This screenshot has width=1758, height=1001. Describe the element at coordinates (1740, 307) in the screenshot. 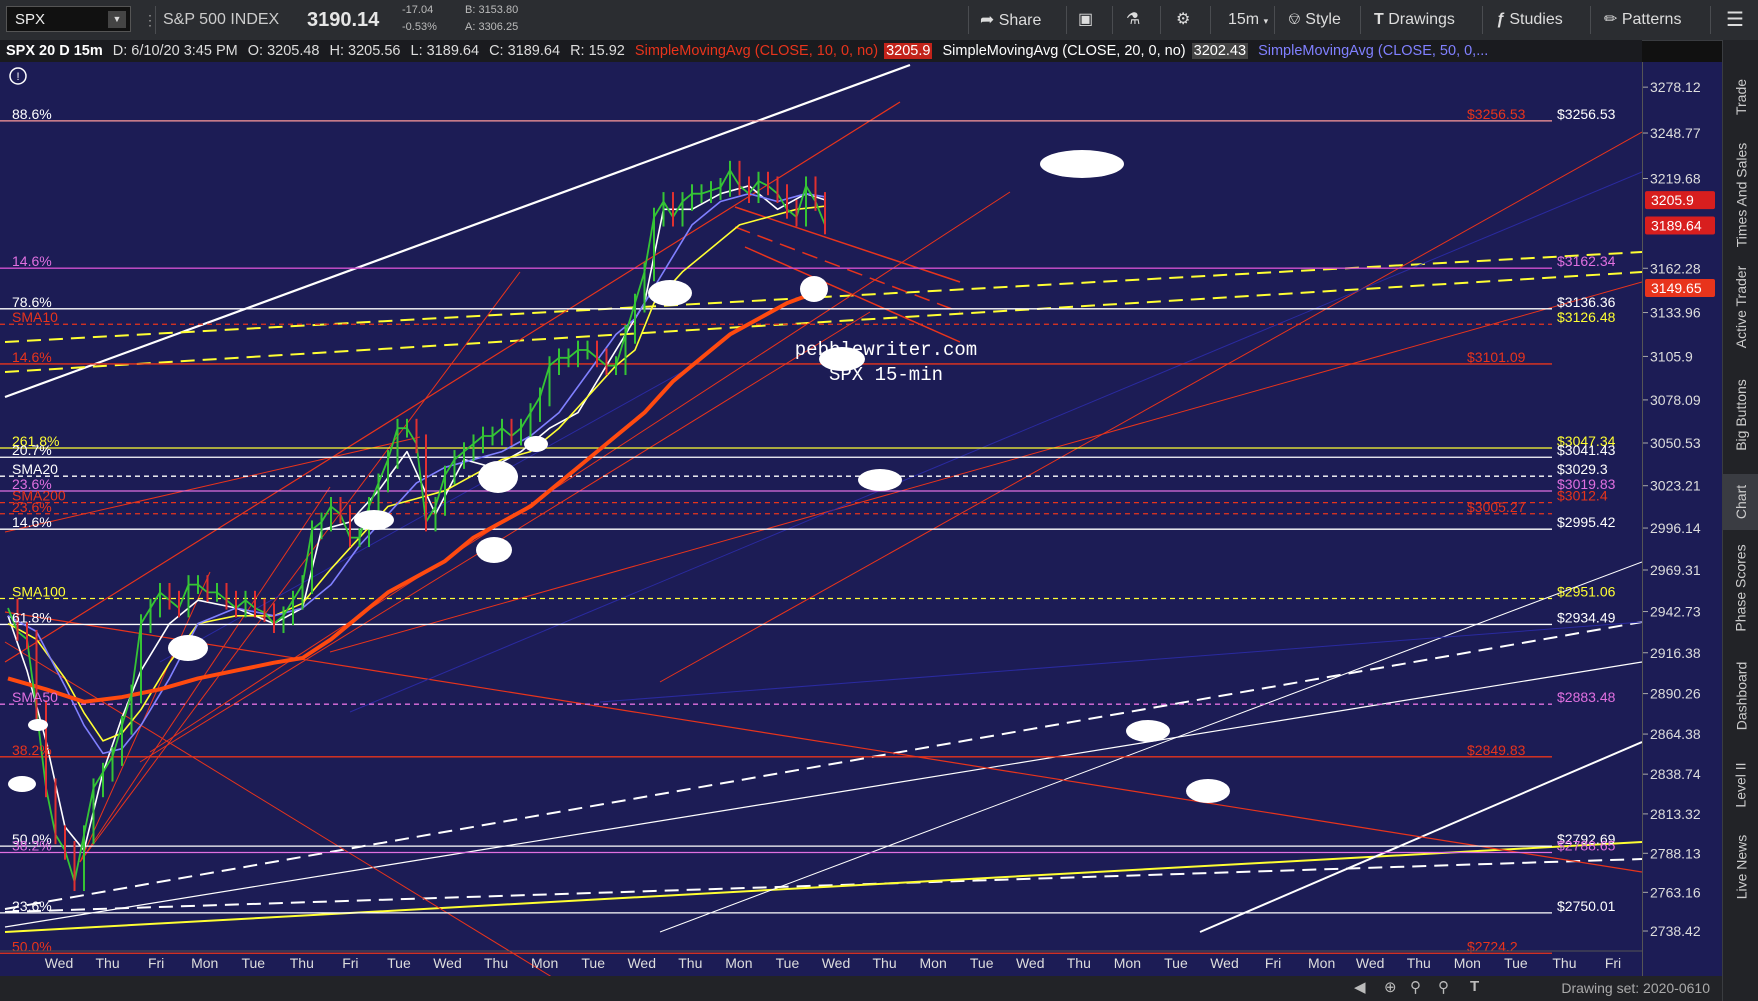

I see `side-tab-active-trader: Active Trader` at that location.